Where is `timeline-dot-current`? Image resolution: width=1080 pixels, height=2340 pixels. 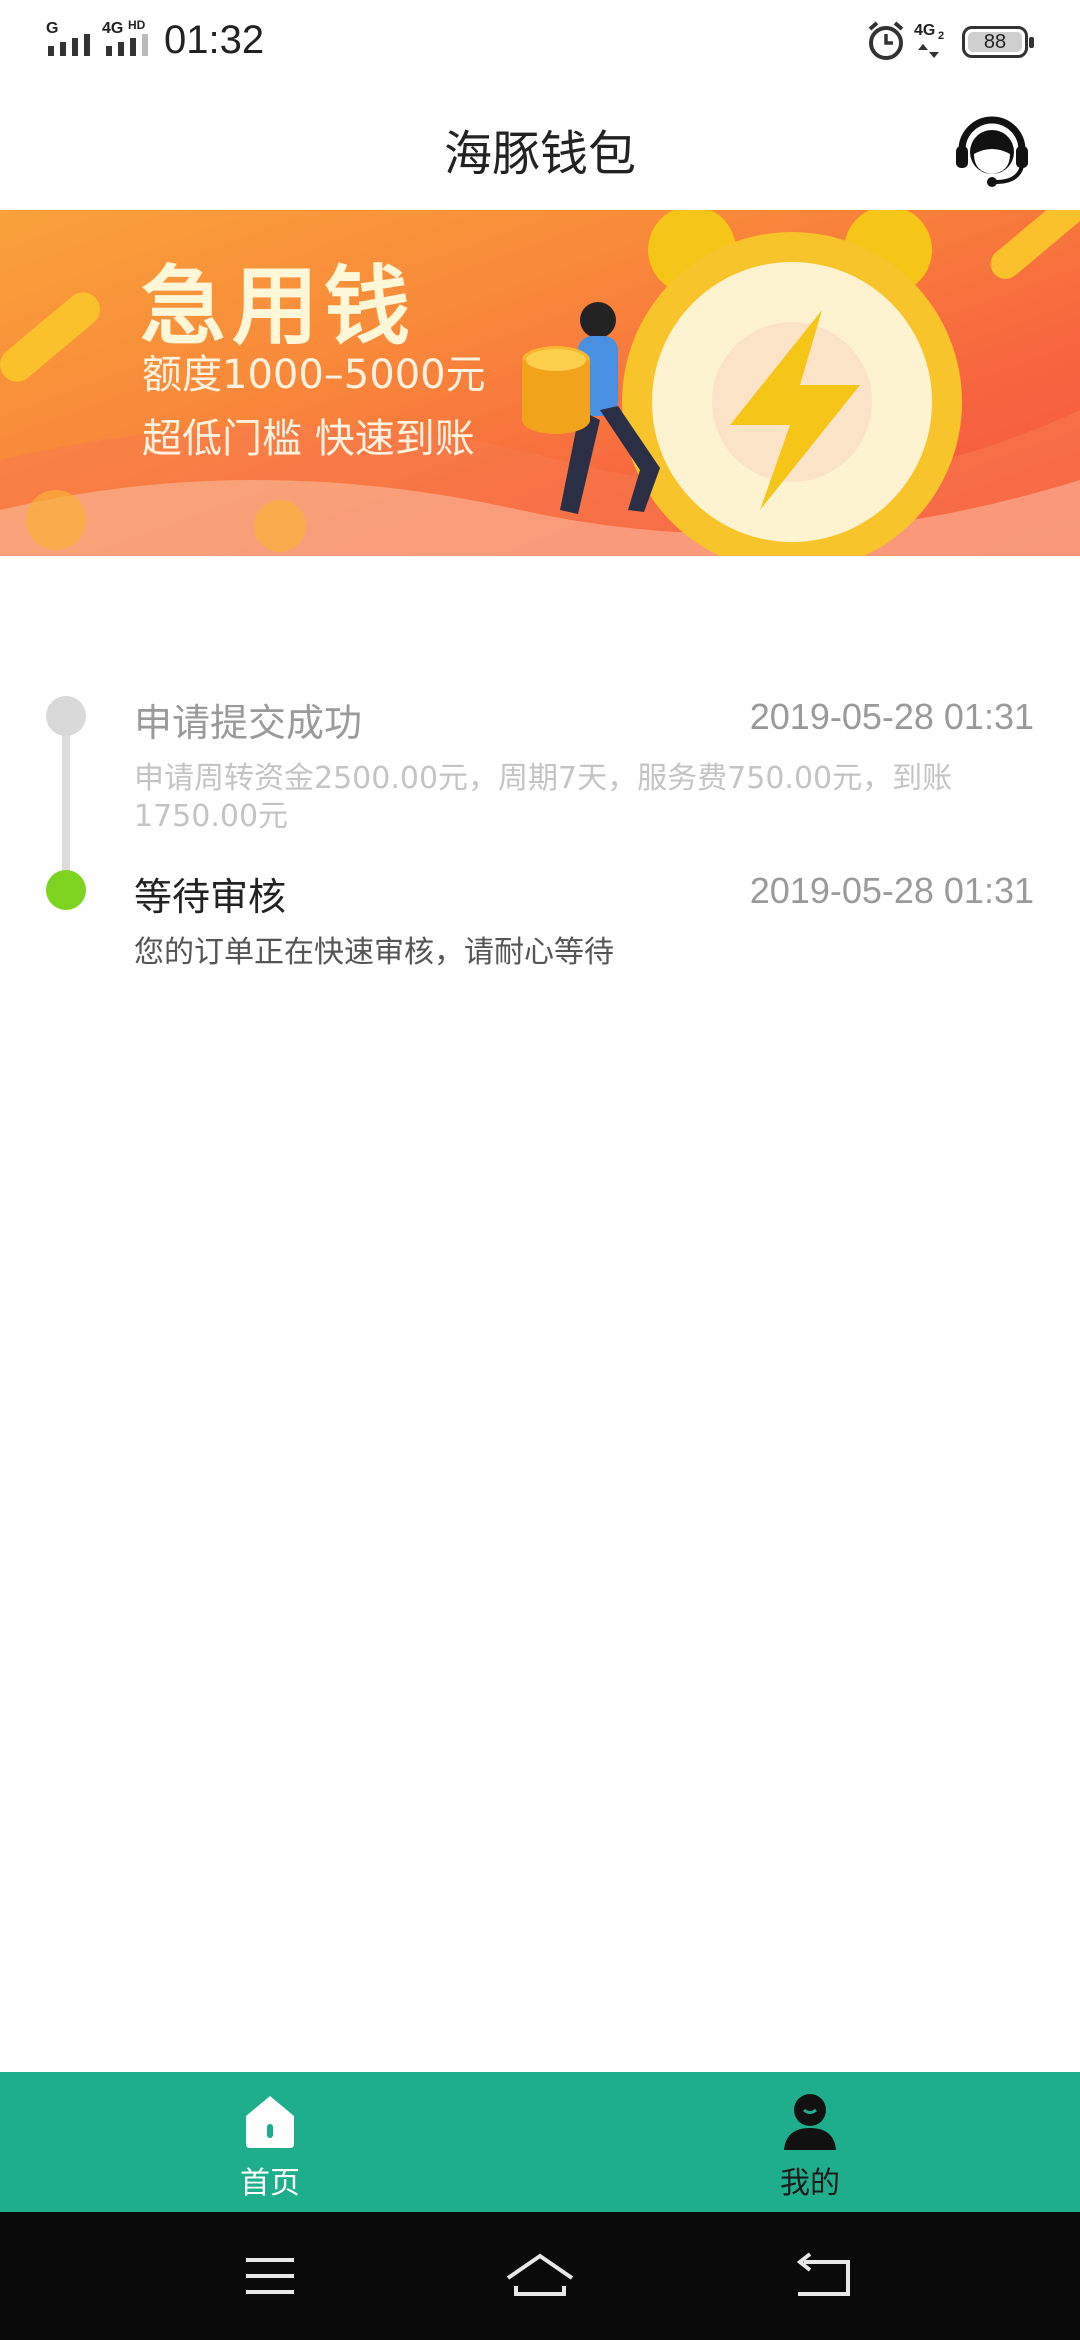 timeline-dot-current is located at coordinates (66, 890).